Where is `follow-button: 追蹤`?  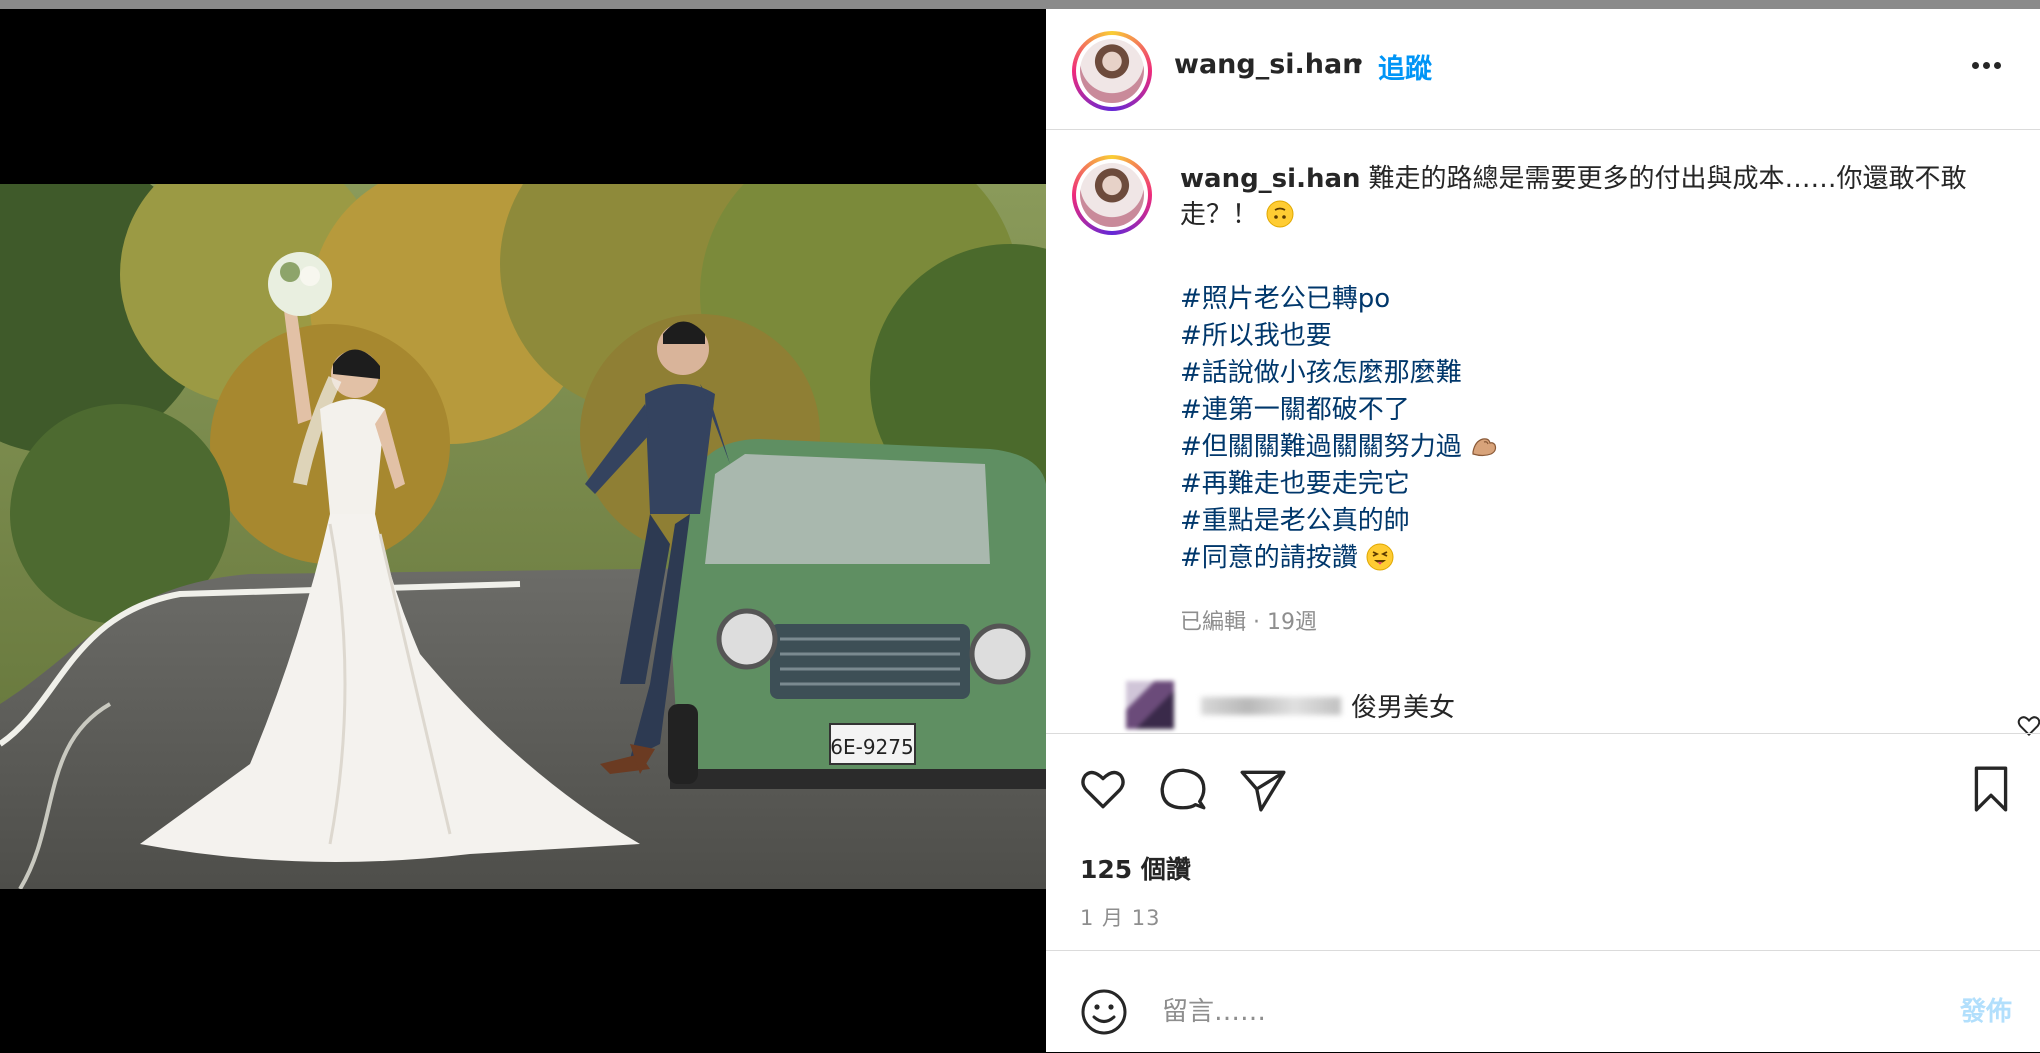 follow-button: 追蹤 is located at coordinates (1405, 66).